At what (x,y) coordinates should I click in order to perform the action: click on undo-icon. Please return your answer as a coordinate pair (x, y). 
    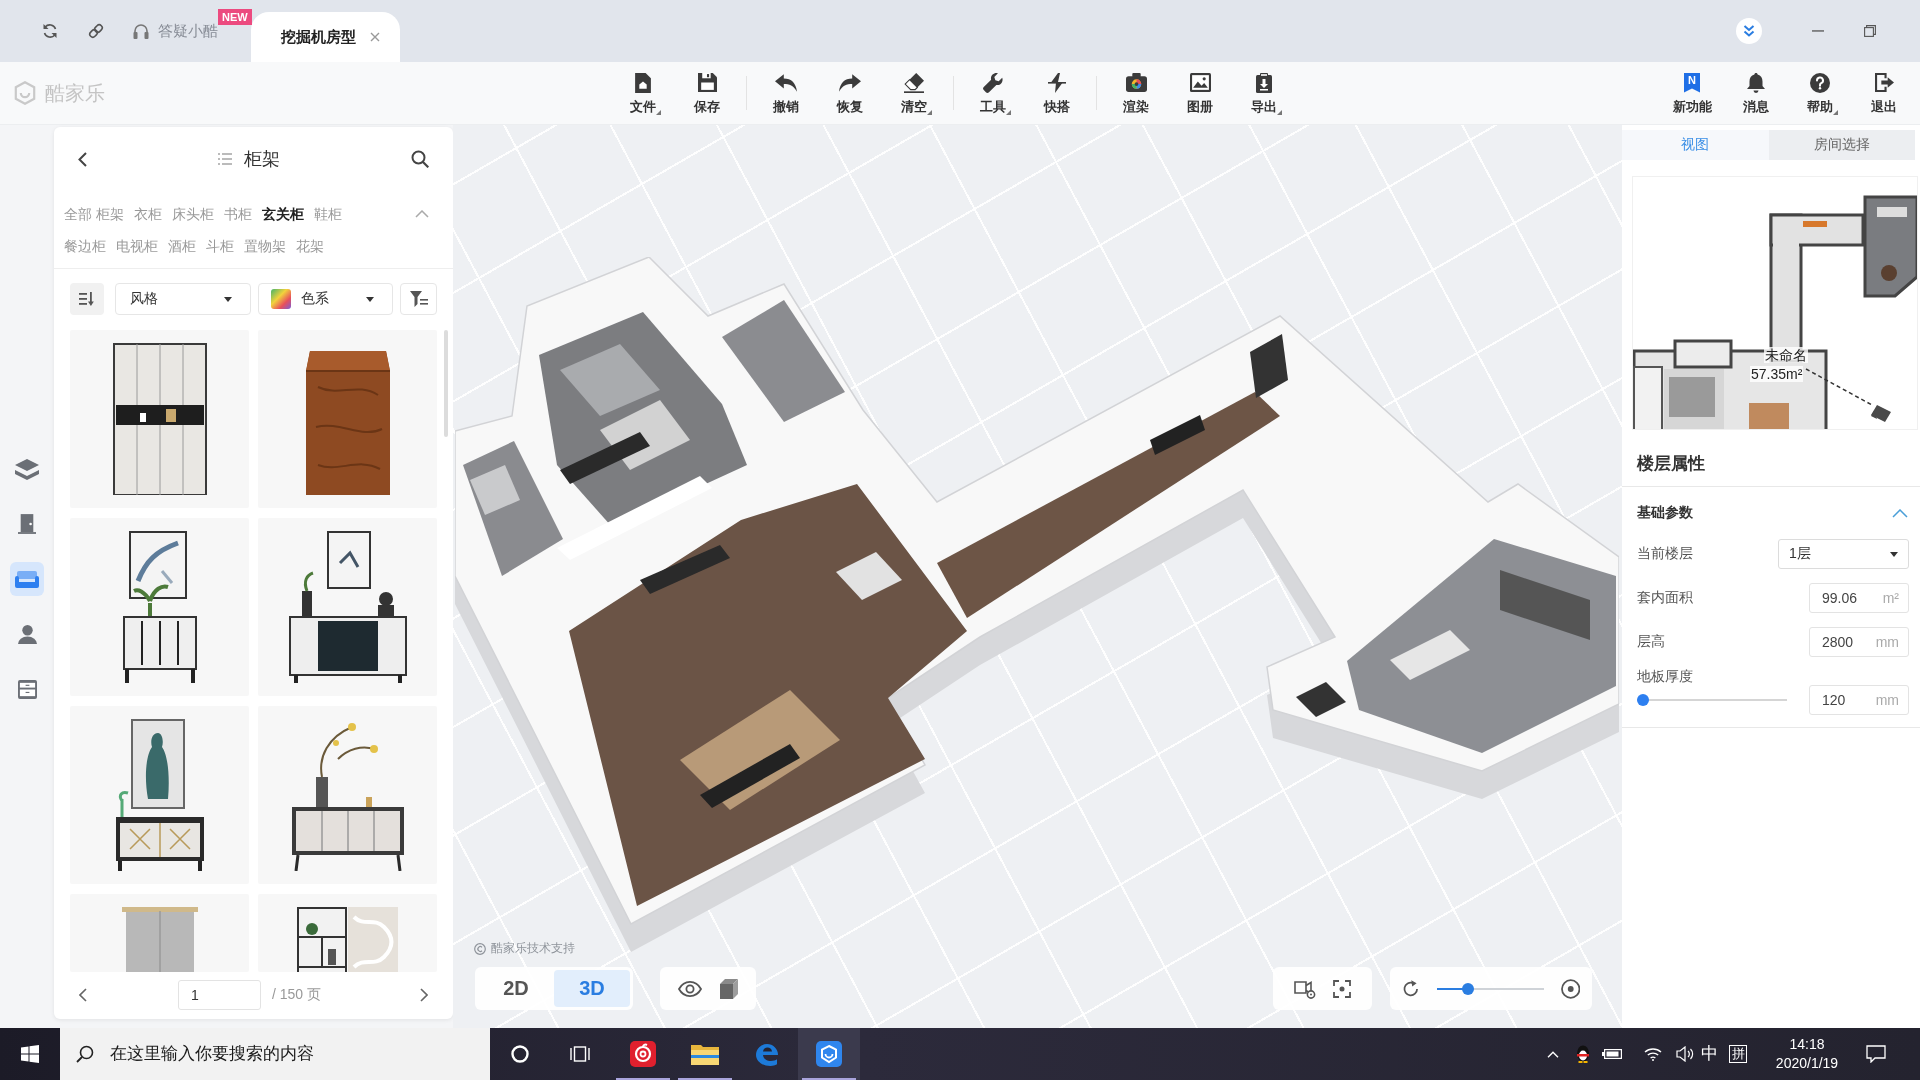
    Looking at the image, I should click on (786, 82).